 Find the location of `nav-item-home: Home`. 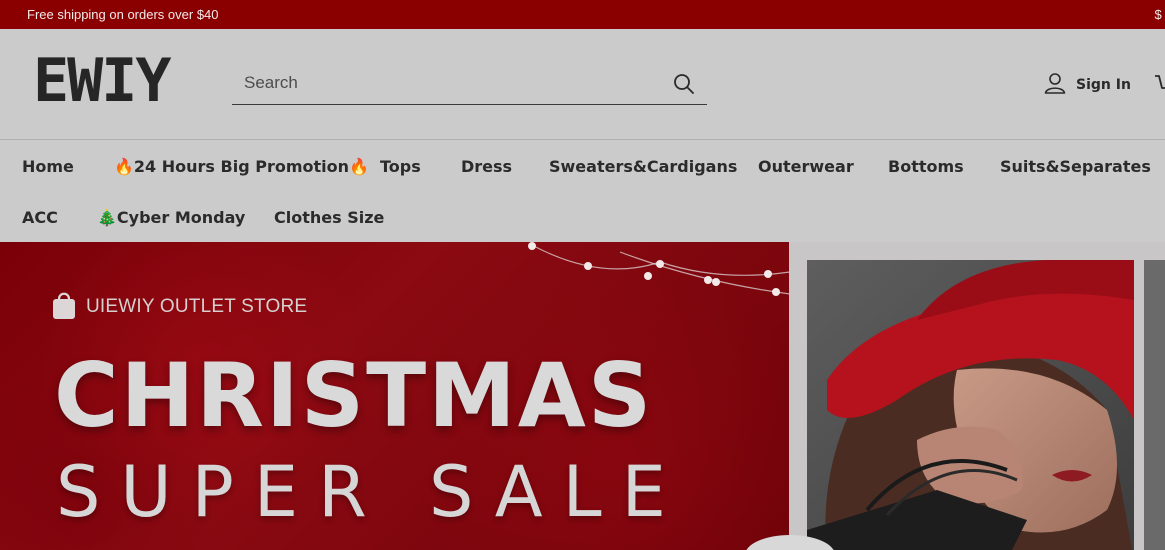

nav-item-home: Home is located at coordinates (48, 166).